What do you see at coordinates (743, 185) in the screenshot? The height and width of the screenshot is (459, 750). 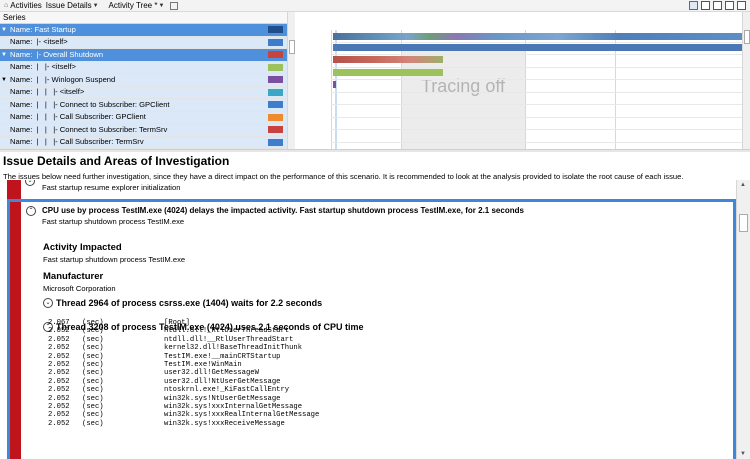 I see `scroll-up-icon: ▲` at bounding box center [743, 185].